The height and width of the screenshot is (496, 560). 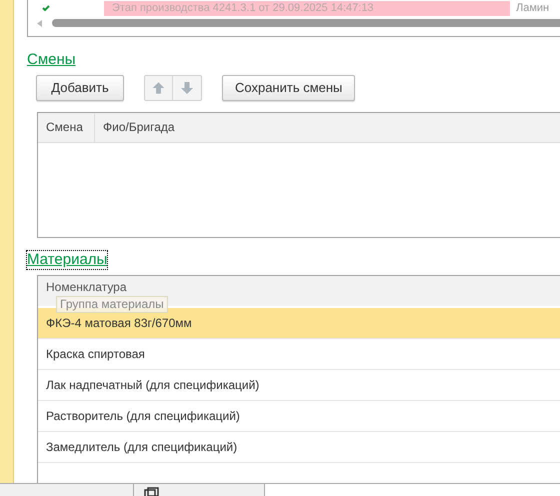 What do you see at coordinates (80, 88) in the screenshot?
I see `add-button: Добавить` at bounding box center [80, 88].